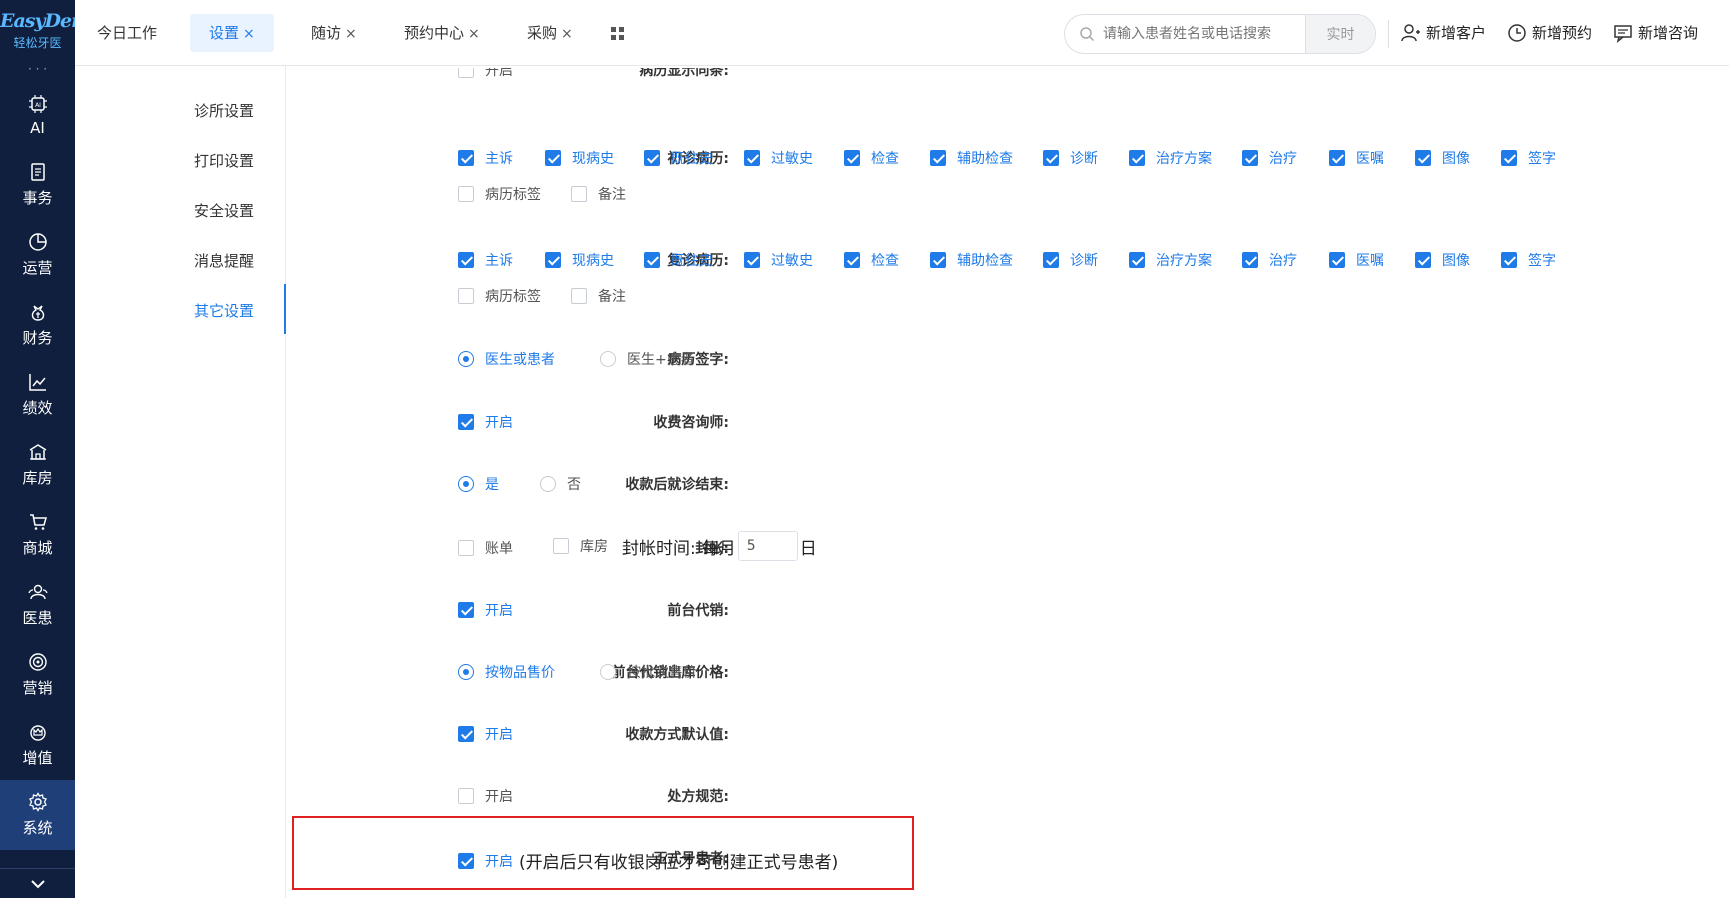 The height and width of the screenshot is (898, 1729). Describe the element at coordinates (1549, 32) in the screenshot. I see `add-appointment-button: 新增预约` at that location.